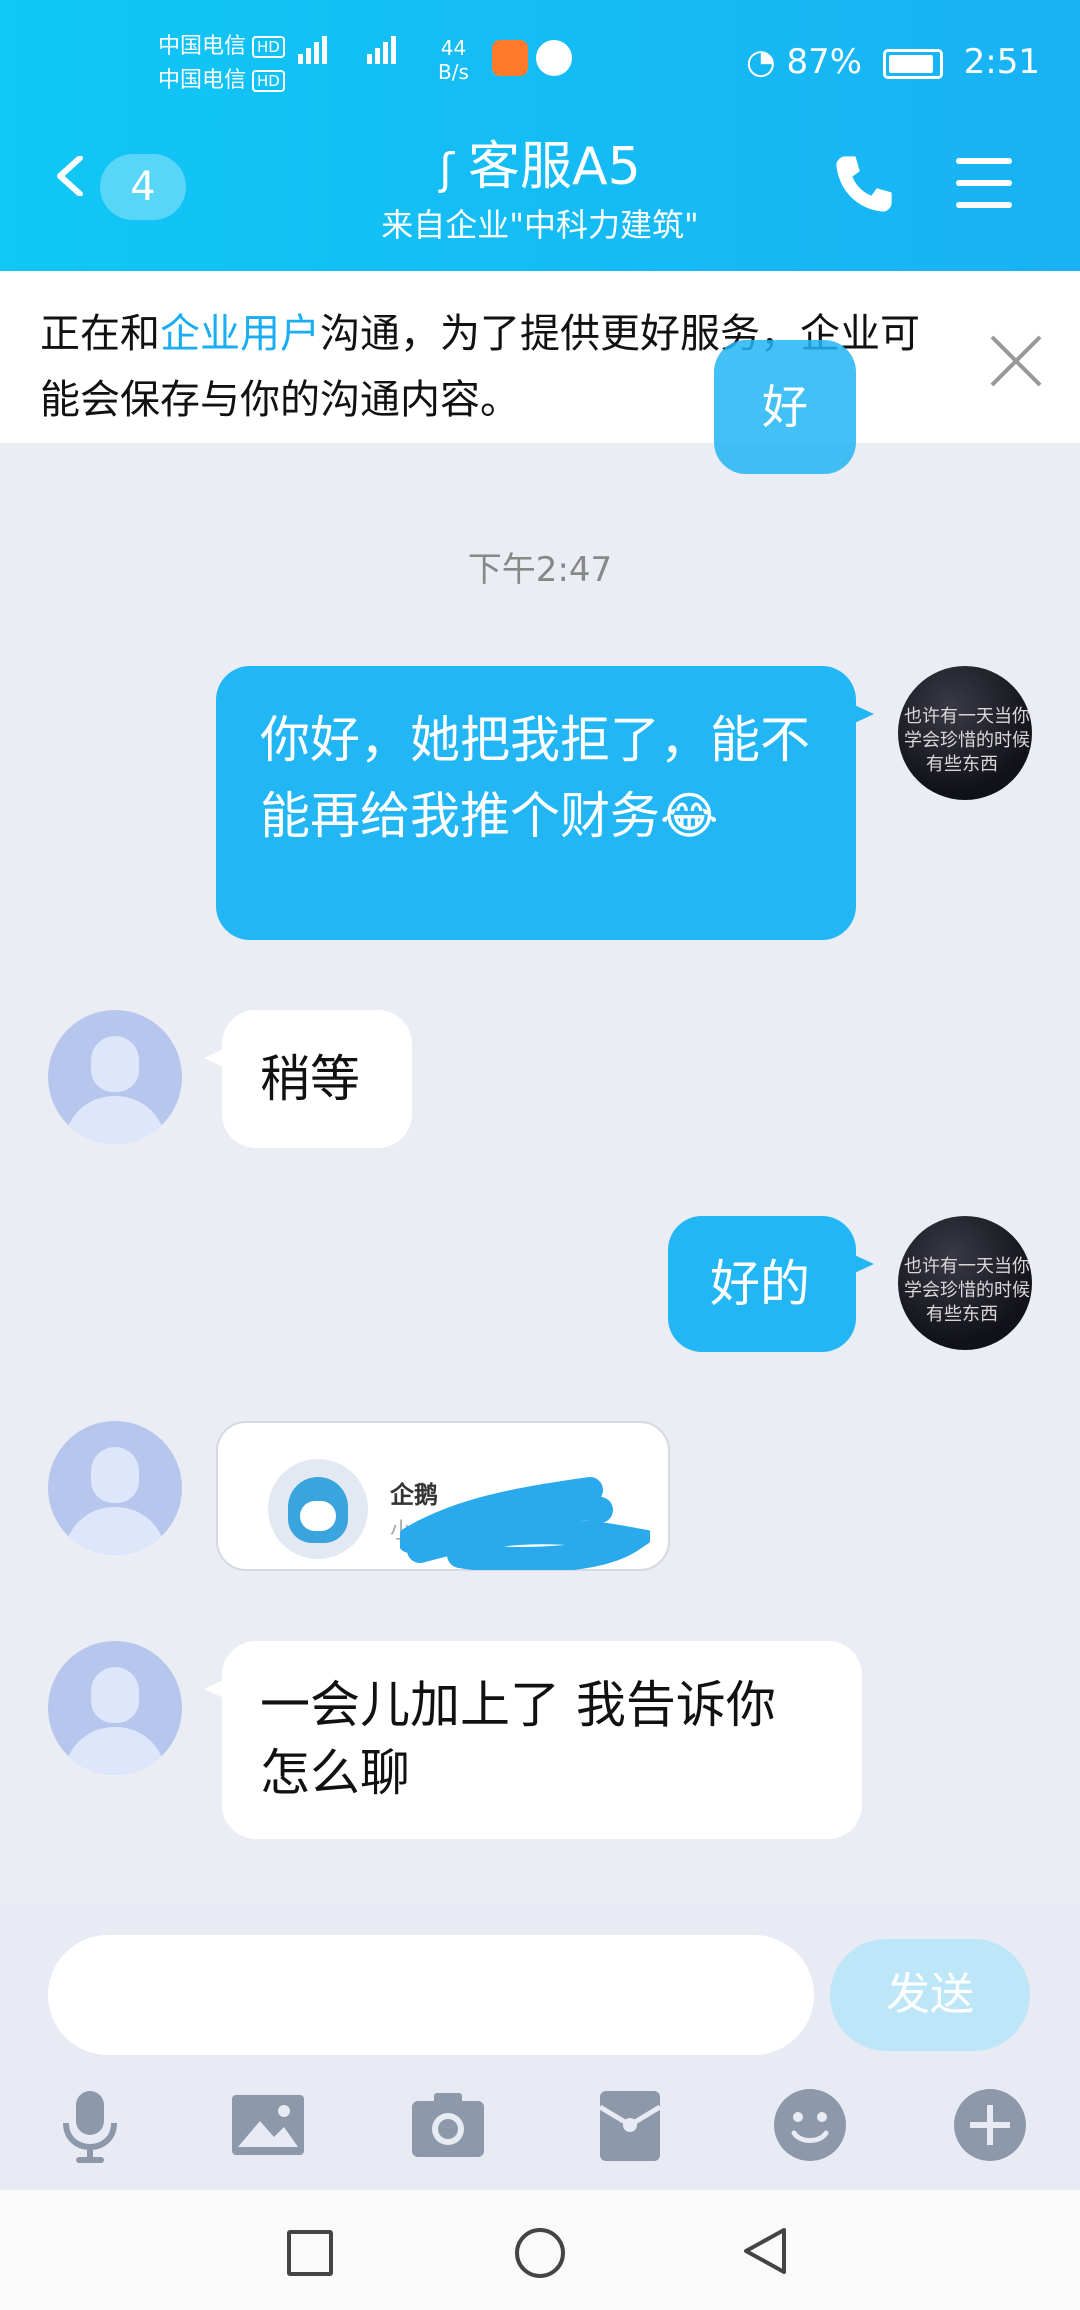 The height and width of the screenshot is (2310, 1080). I want to click on chat-title: ʃ 客服A5, so click(540, 168).